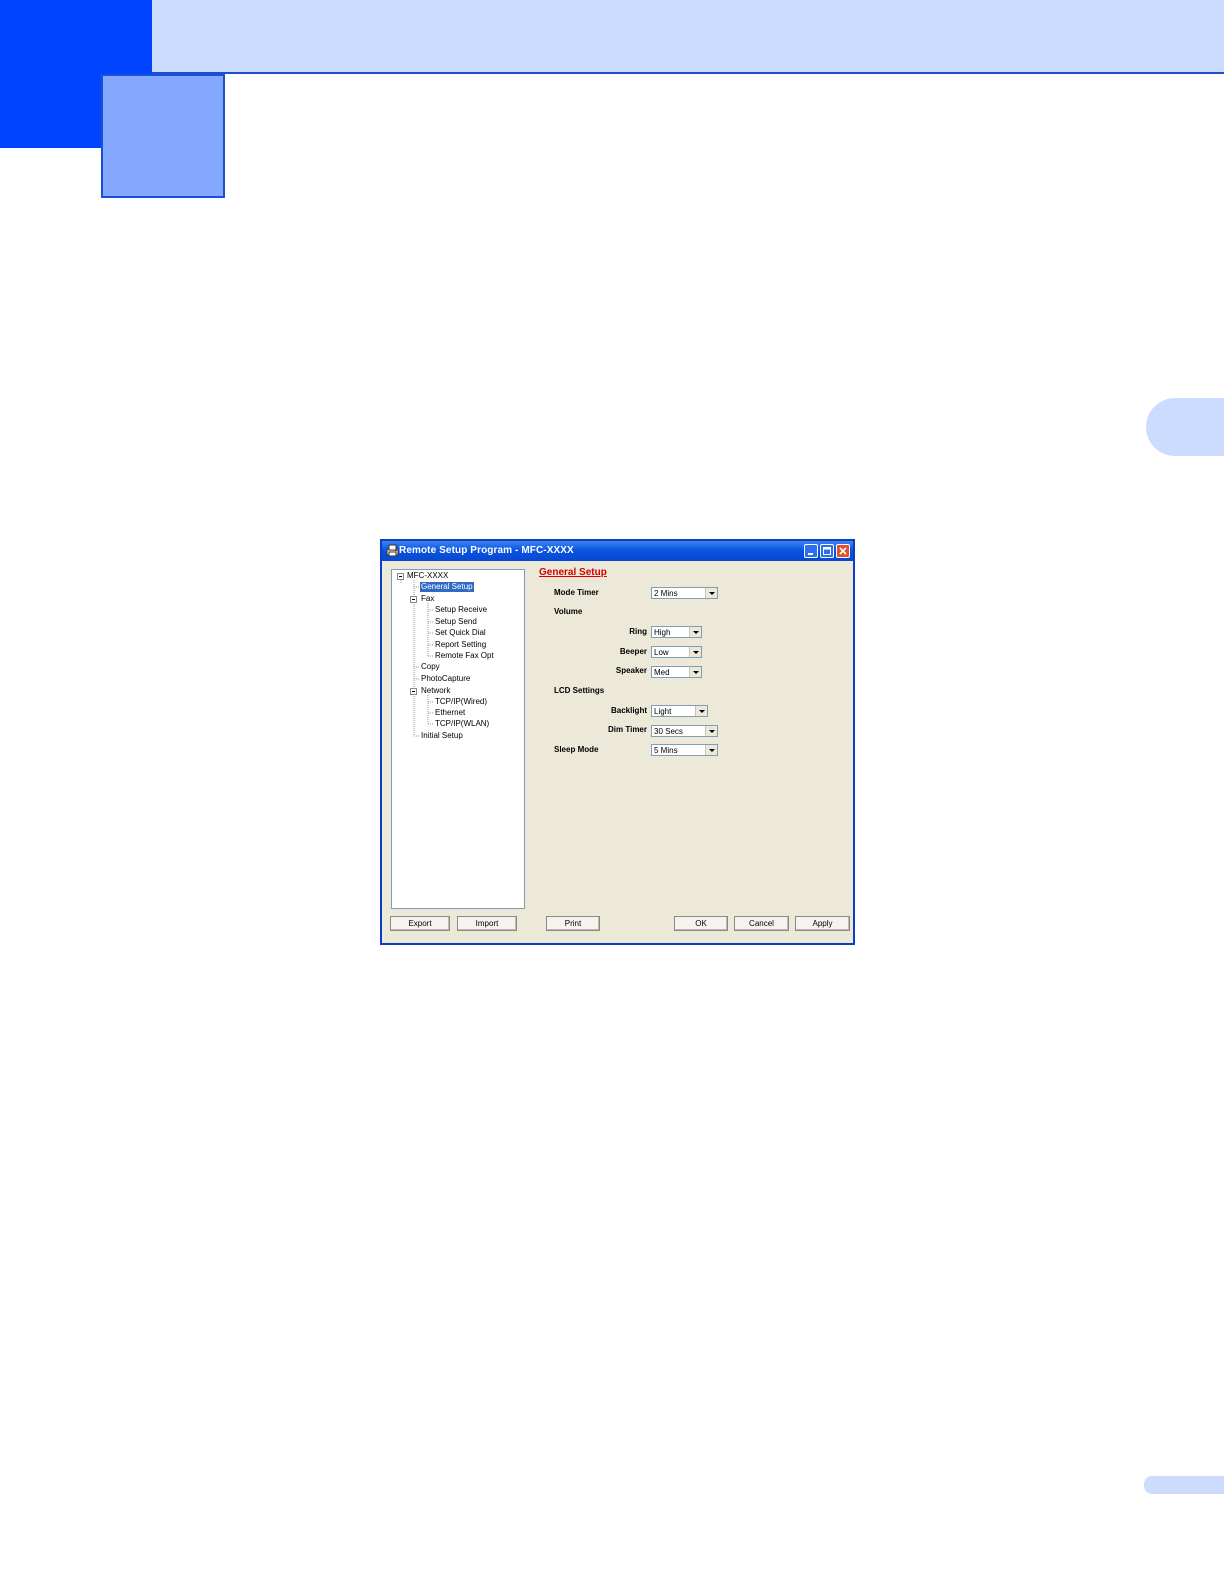 This screenshot has width=1224, height=1584. I want to click on tree-item-general-setup: General Setup, so click(447, 587).